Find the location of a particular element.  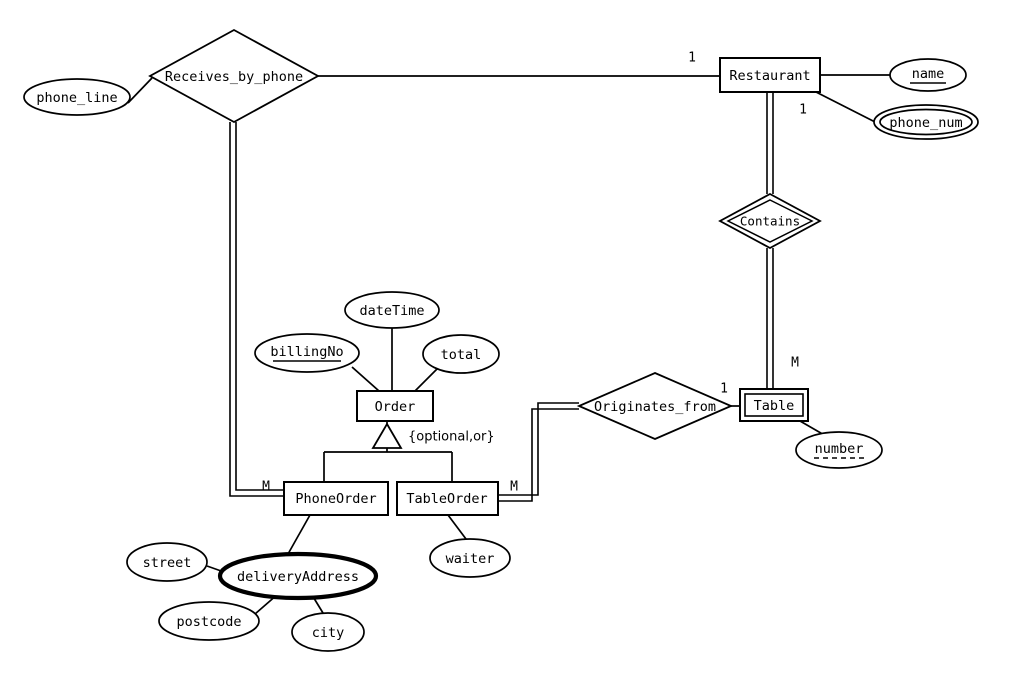

edge-receives-phoneorder-b is located at coordinates (259, 306).